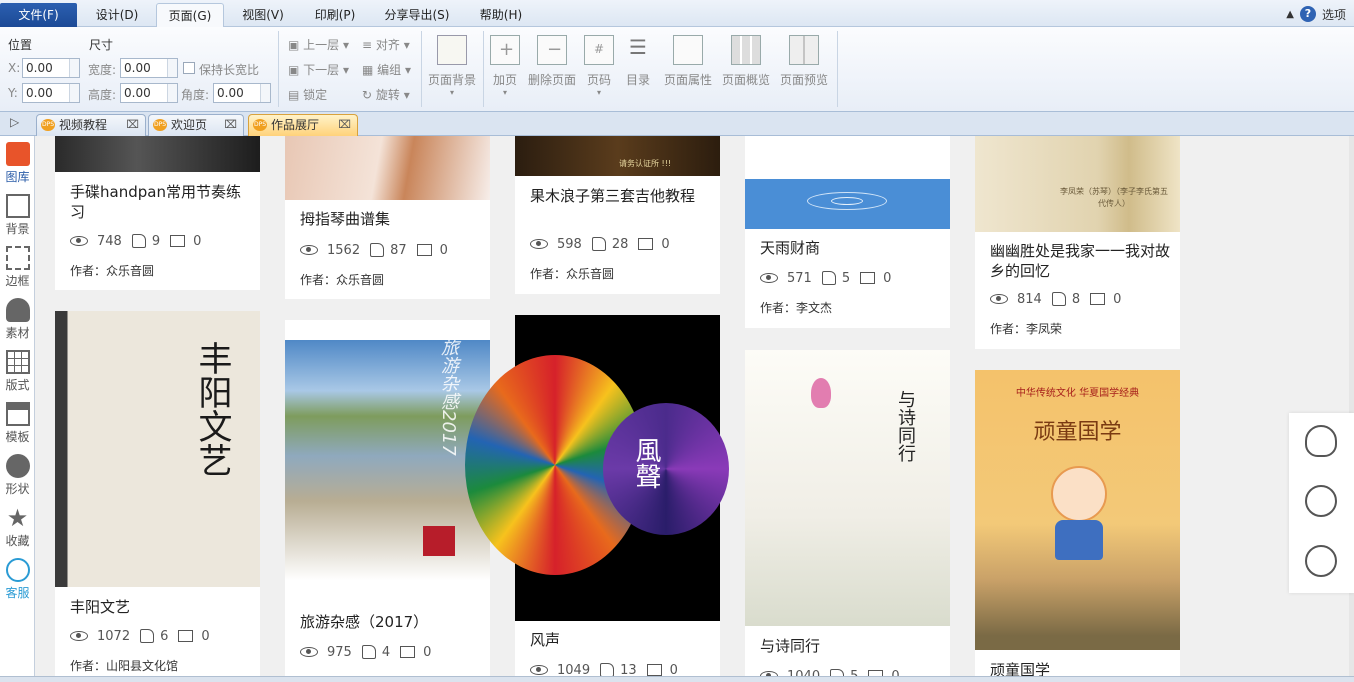 This screenshot has width=1354, height=682. Describe the element at coordinates (17, 267) in the screenshot. I see `sidebar-item-border: 边框` at that location.